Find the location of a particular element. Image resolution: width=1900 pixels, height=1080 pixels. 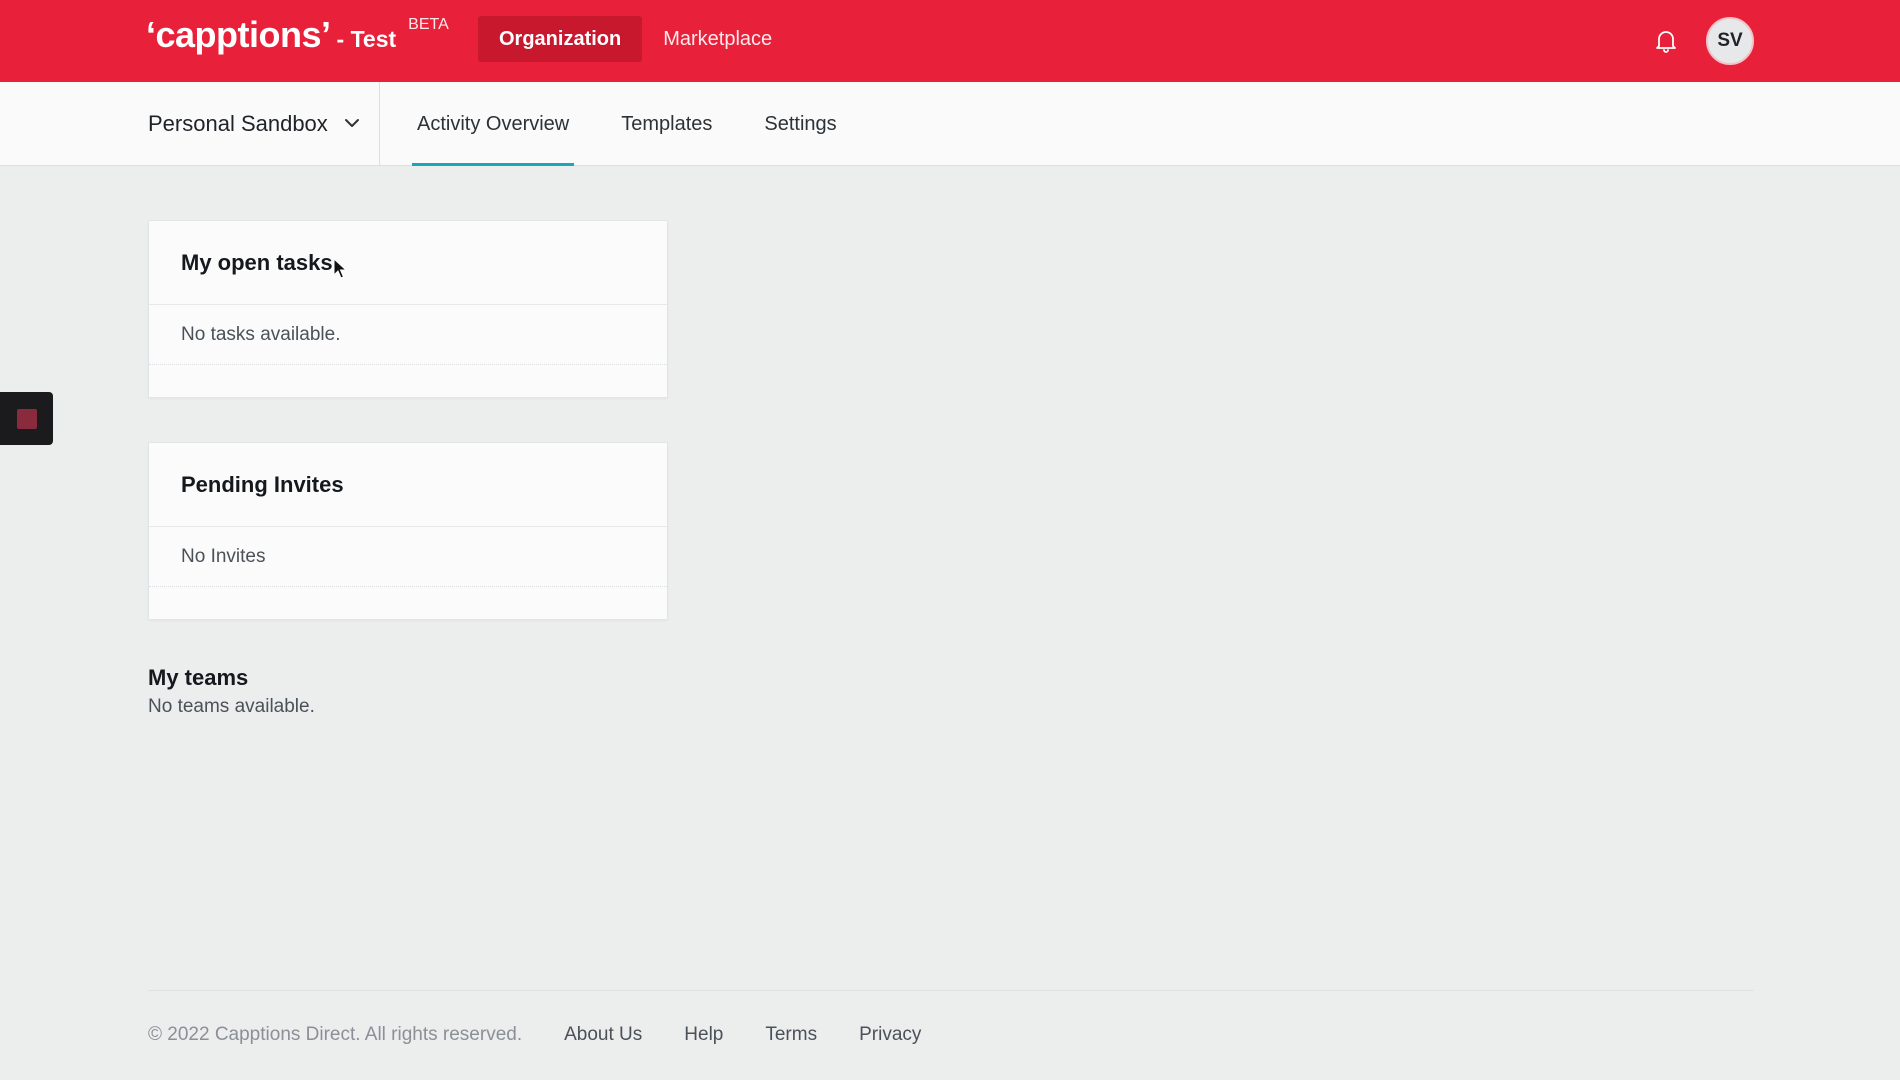

top-nav: Organization Marketplace is located at coordinates (635, 39).